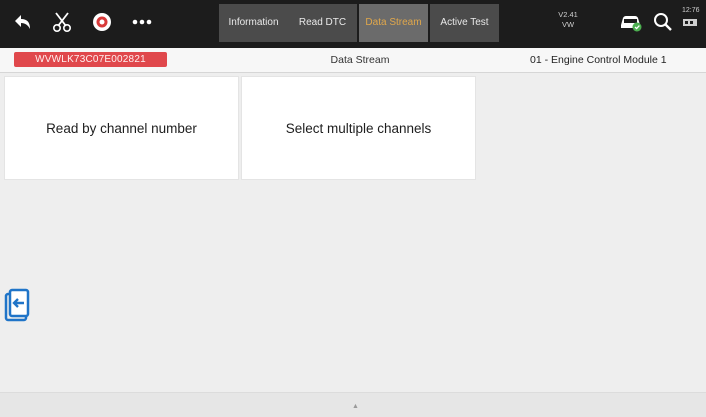 The width and height of the screenshot is (706, 417). What do you see at coordinates (253, 23) in the screenshot?
I see `tab-information: Information` at bounding box center [253, 23].